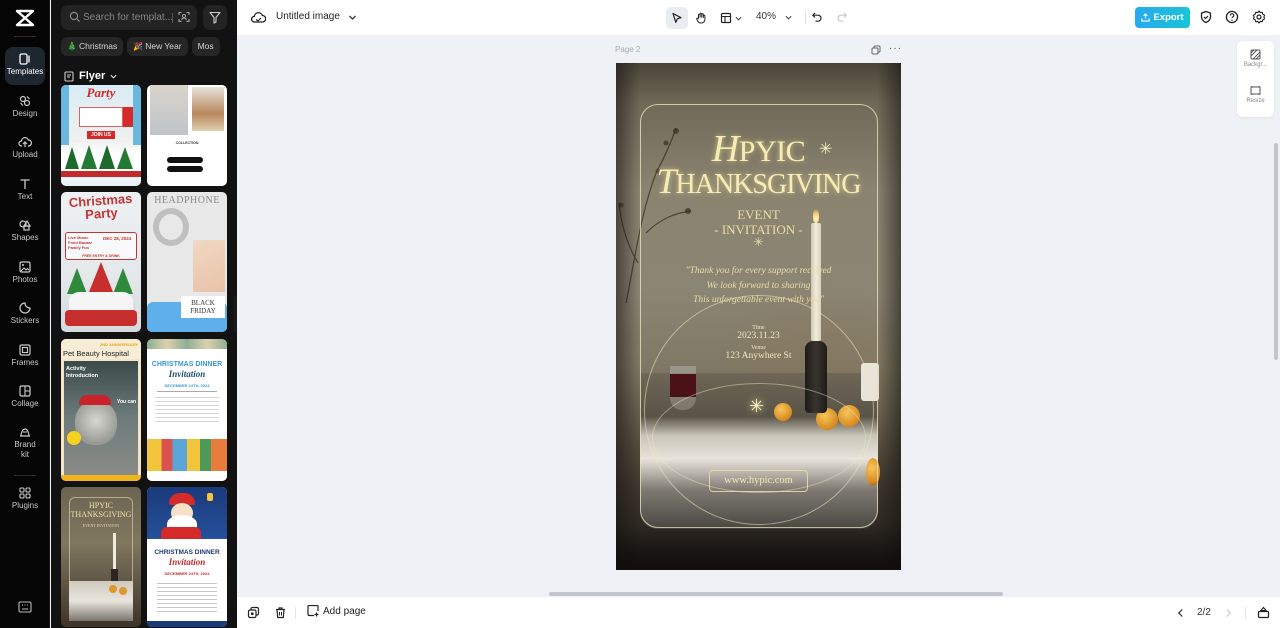  What do you see at coordinates (25, 391) in the screenshot?
I see `collage-icon` at bounding box center [25, 391].